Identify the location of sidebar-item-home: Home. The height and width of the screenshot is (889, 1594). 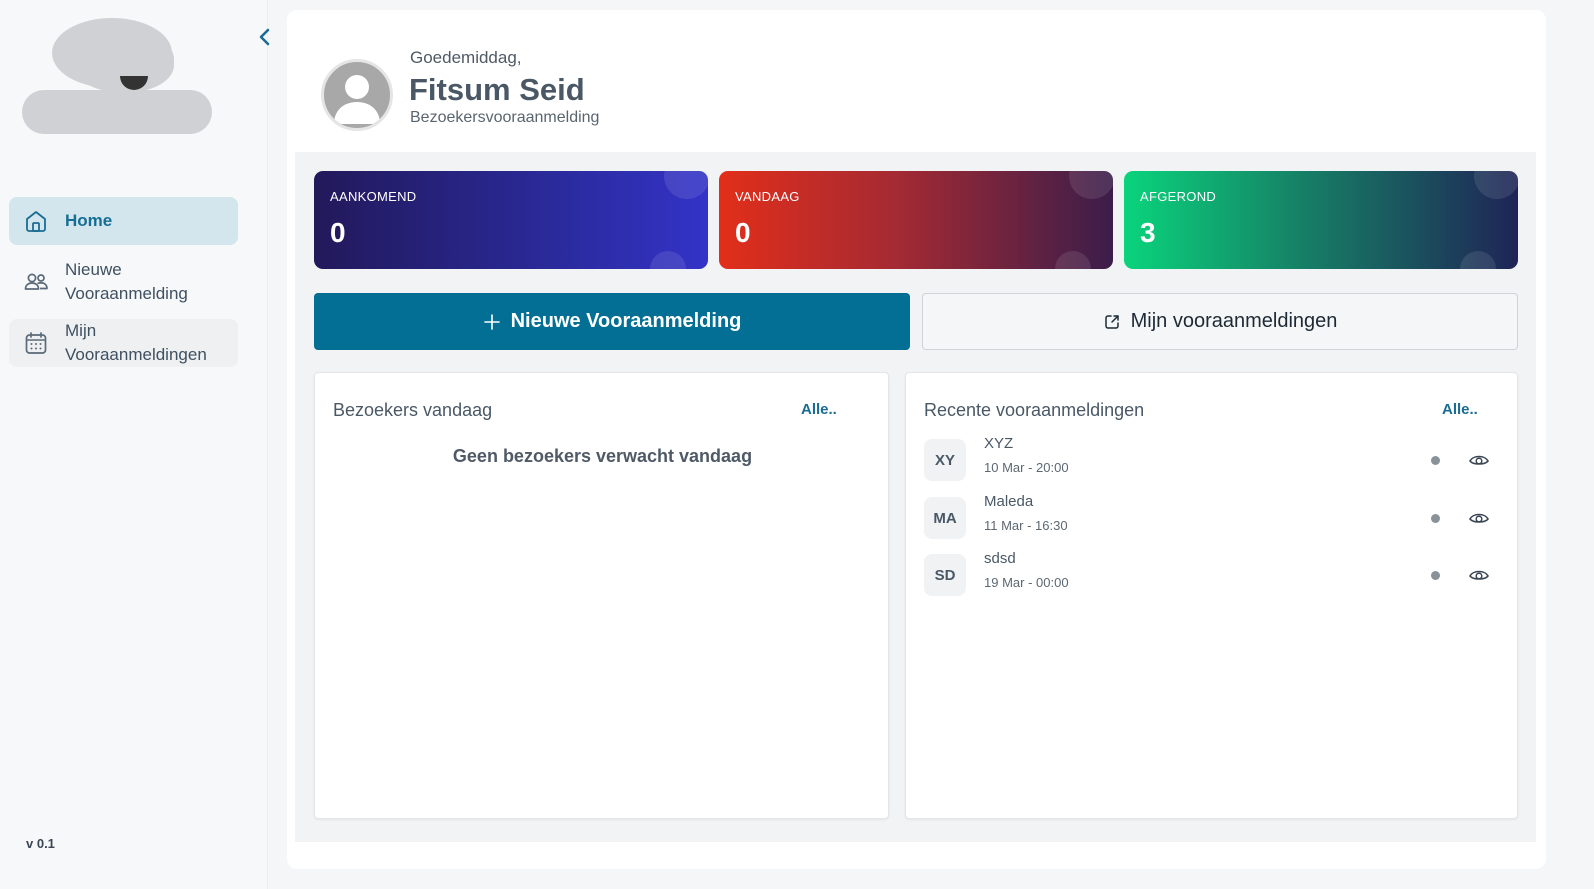
(123, 221).